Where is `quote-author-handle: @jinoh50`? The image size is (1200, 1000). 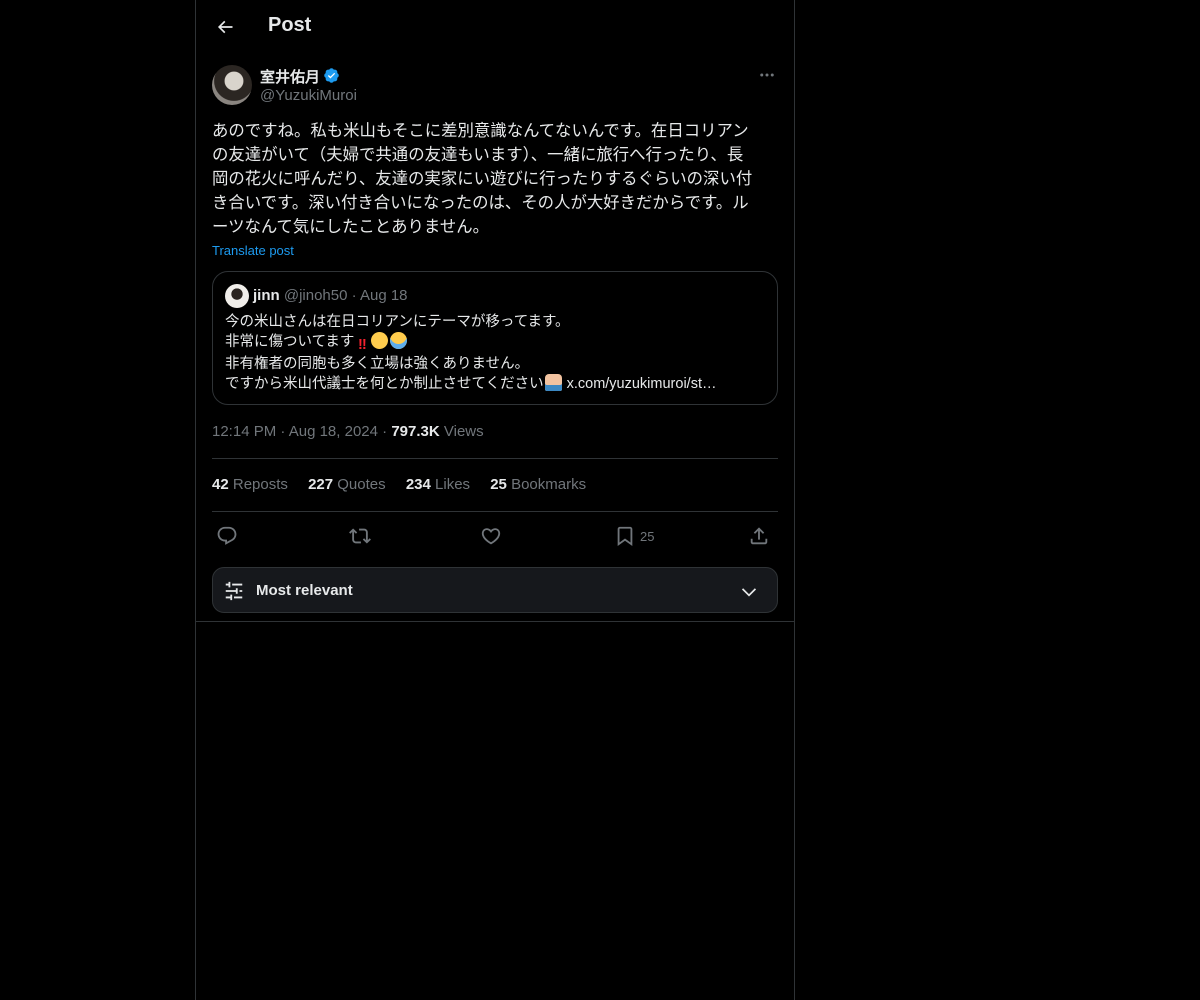
quote-author-handle: @jinoh50 is located at coordinates (316, 295).